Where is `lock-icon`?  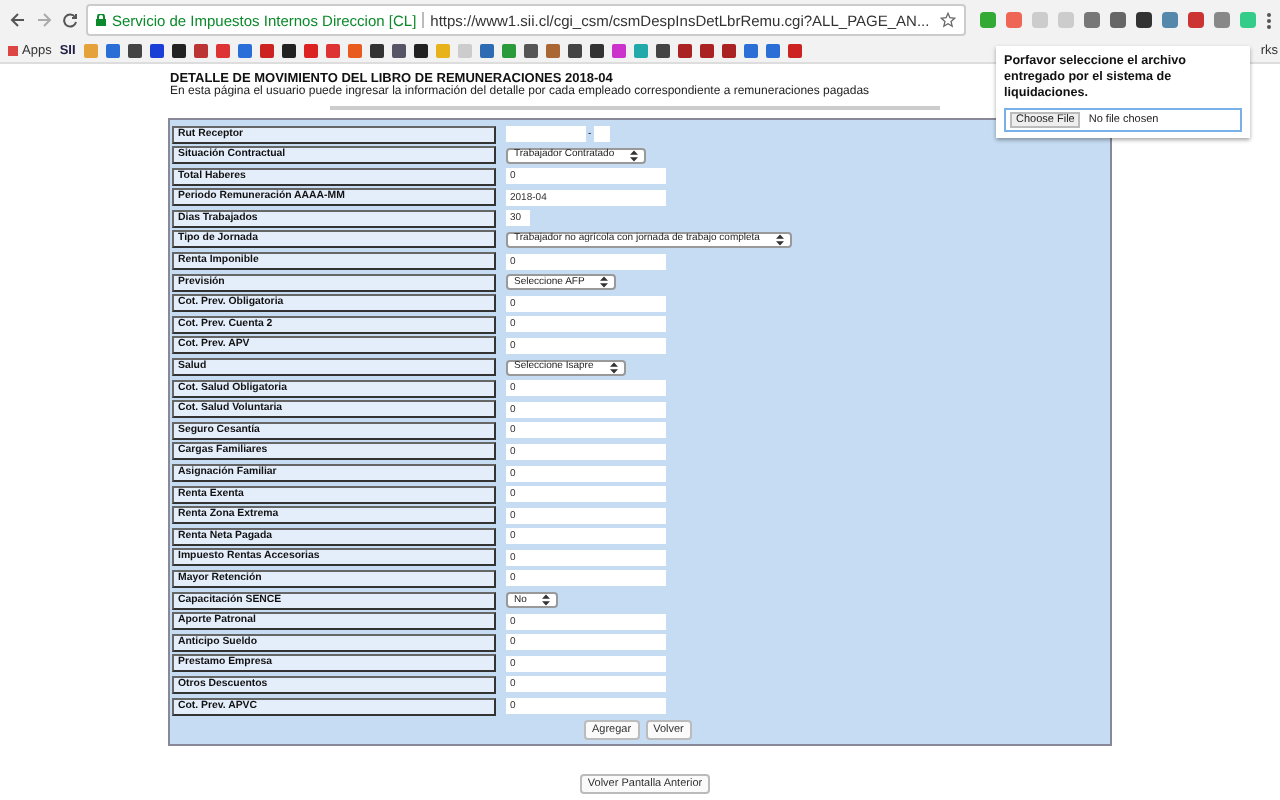 lock-icon is located at coordinates (101, 20).